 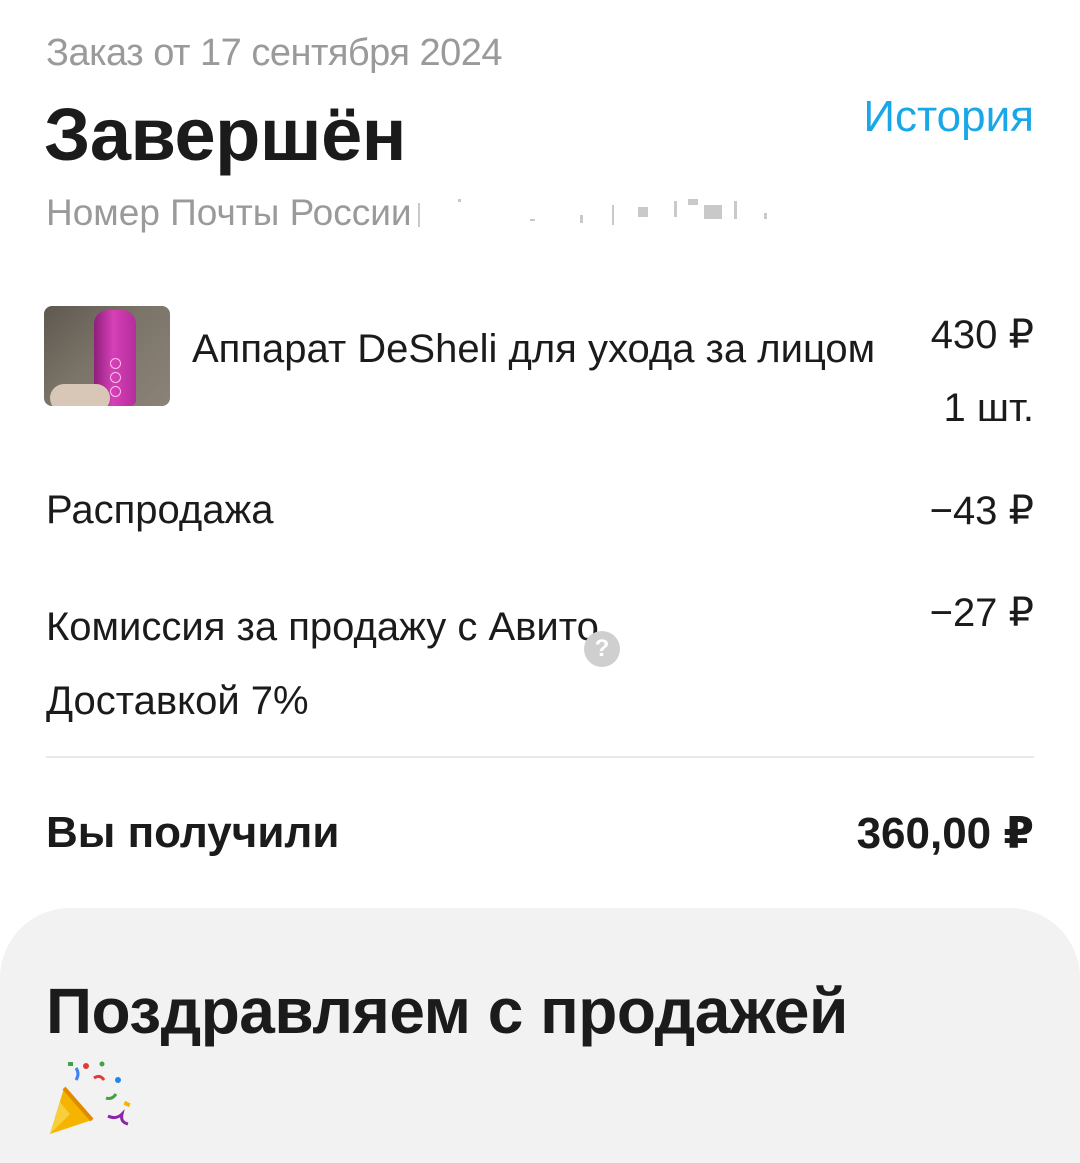 What do you see at coordinates (597, 215) in the screenshot?
I see `redacted-tracking-value` at bounding box center [597, 215].